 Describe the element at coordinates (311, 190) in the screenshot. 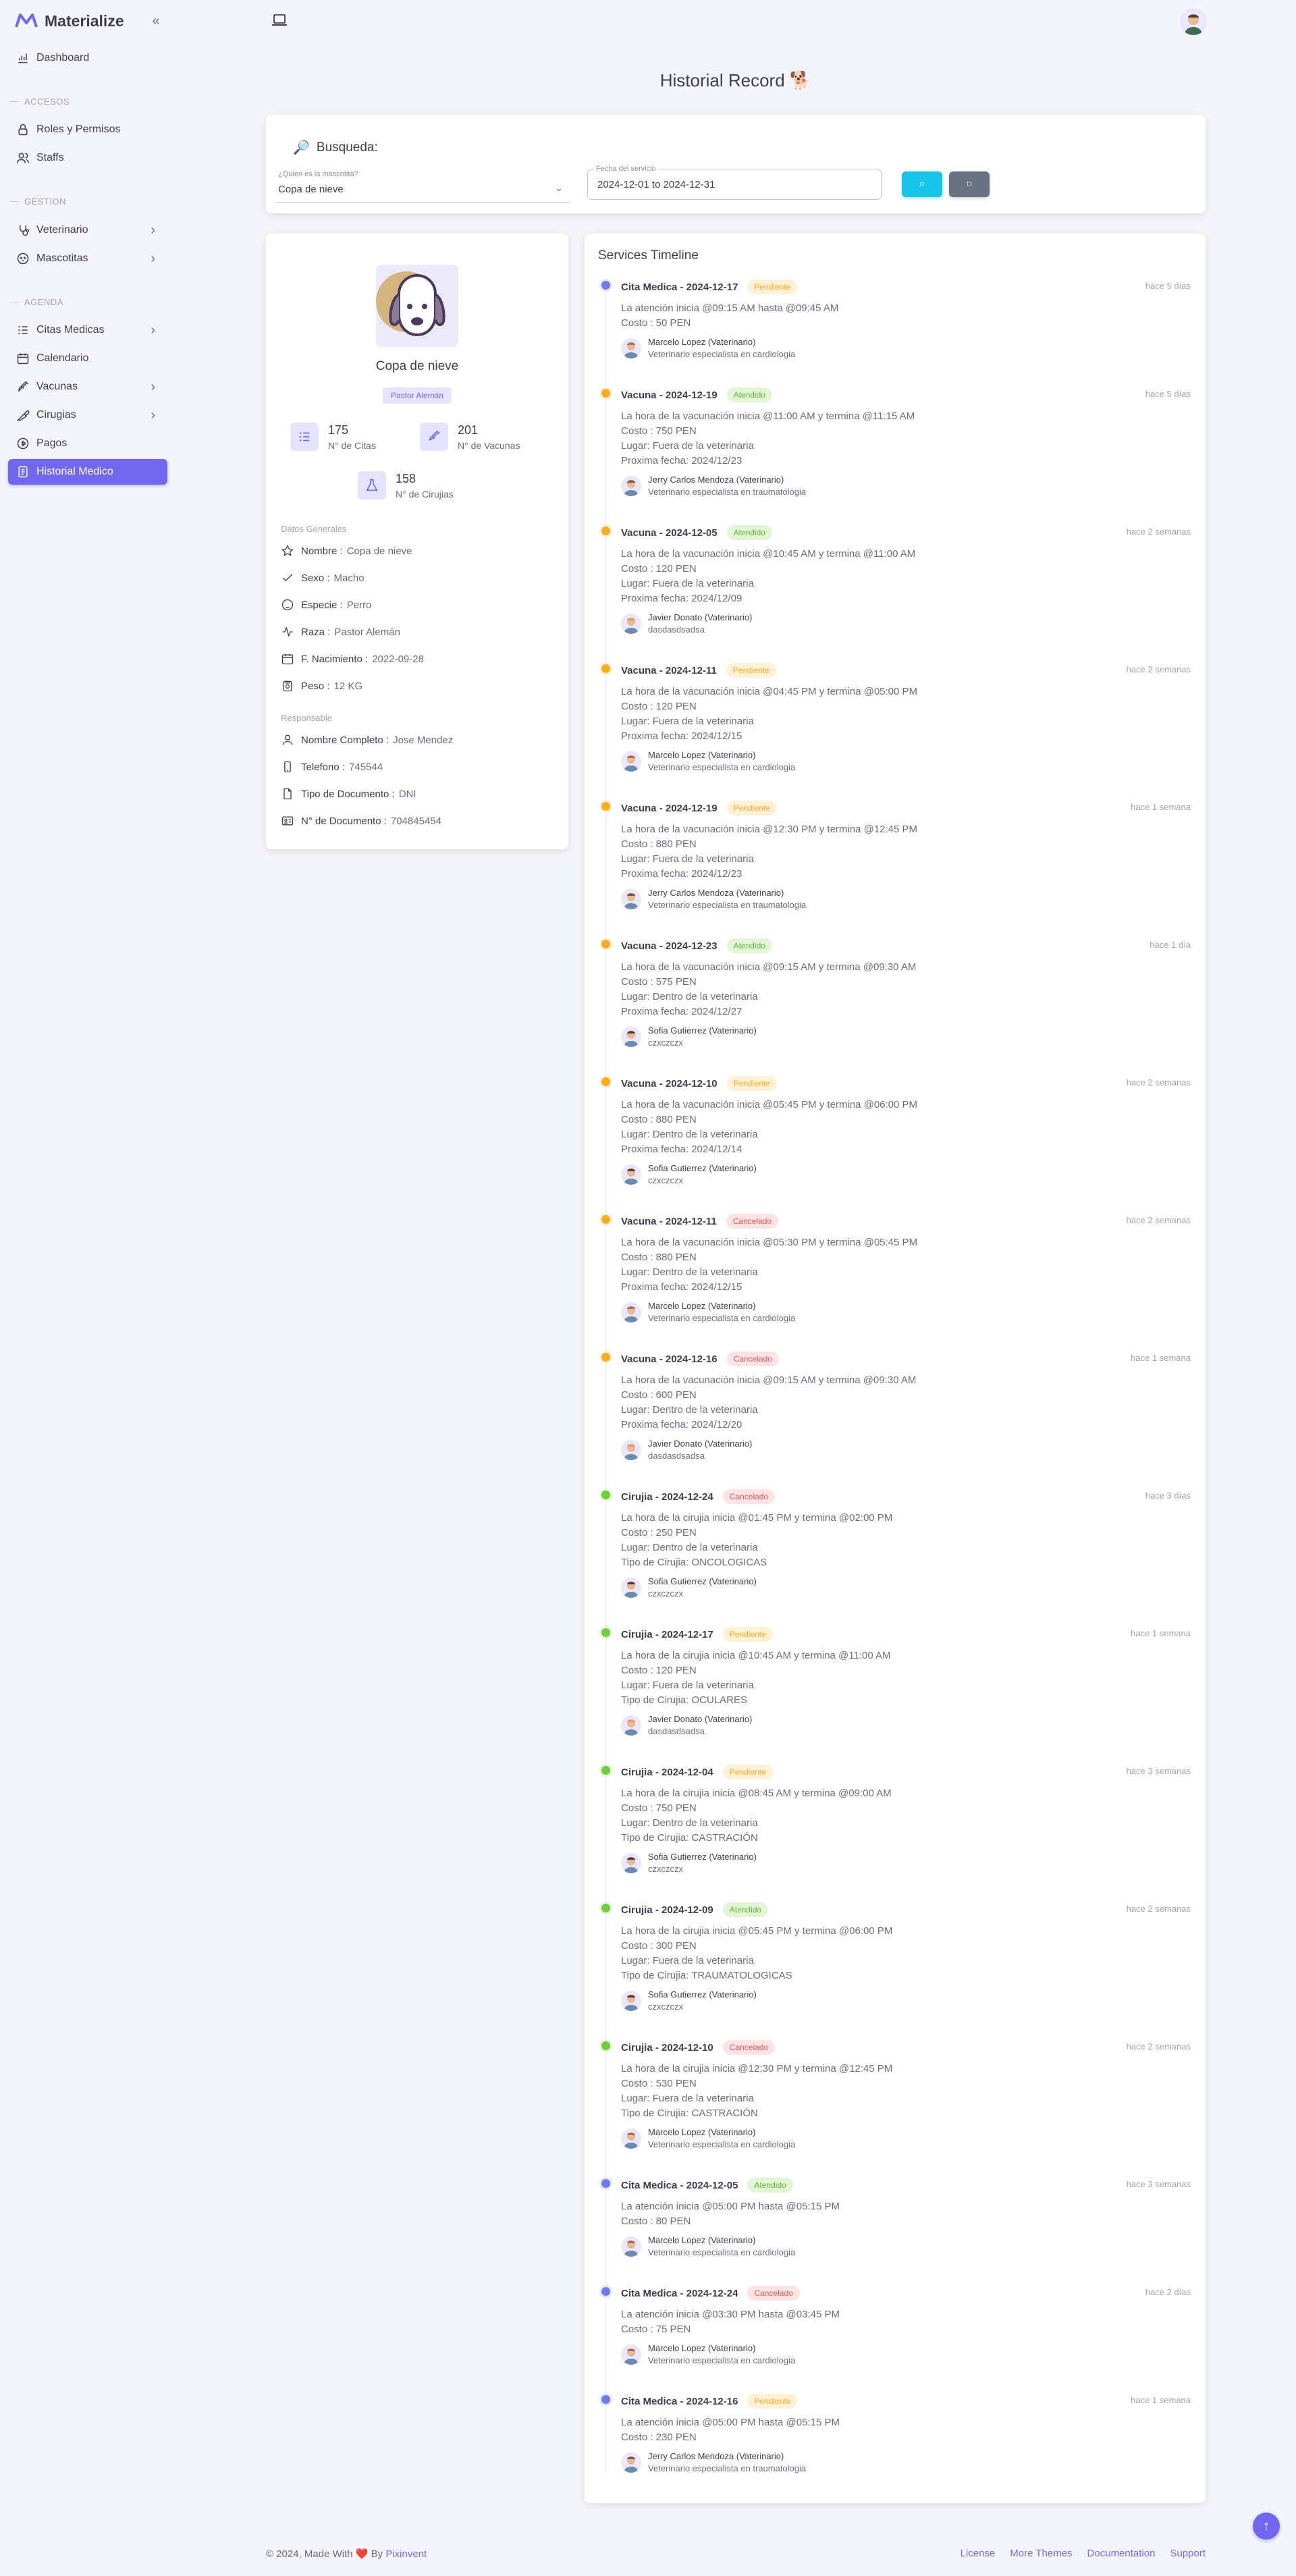

I see `pet-select-value: Copa de nieve` at that location.